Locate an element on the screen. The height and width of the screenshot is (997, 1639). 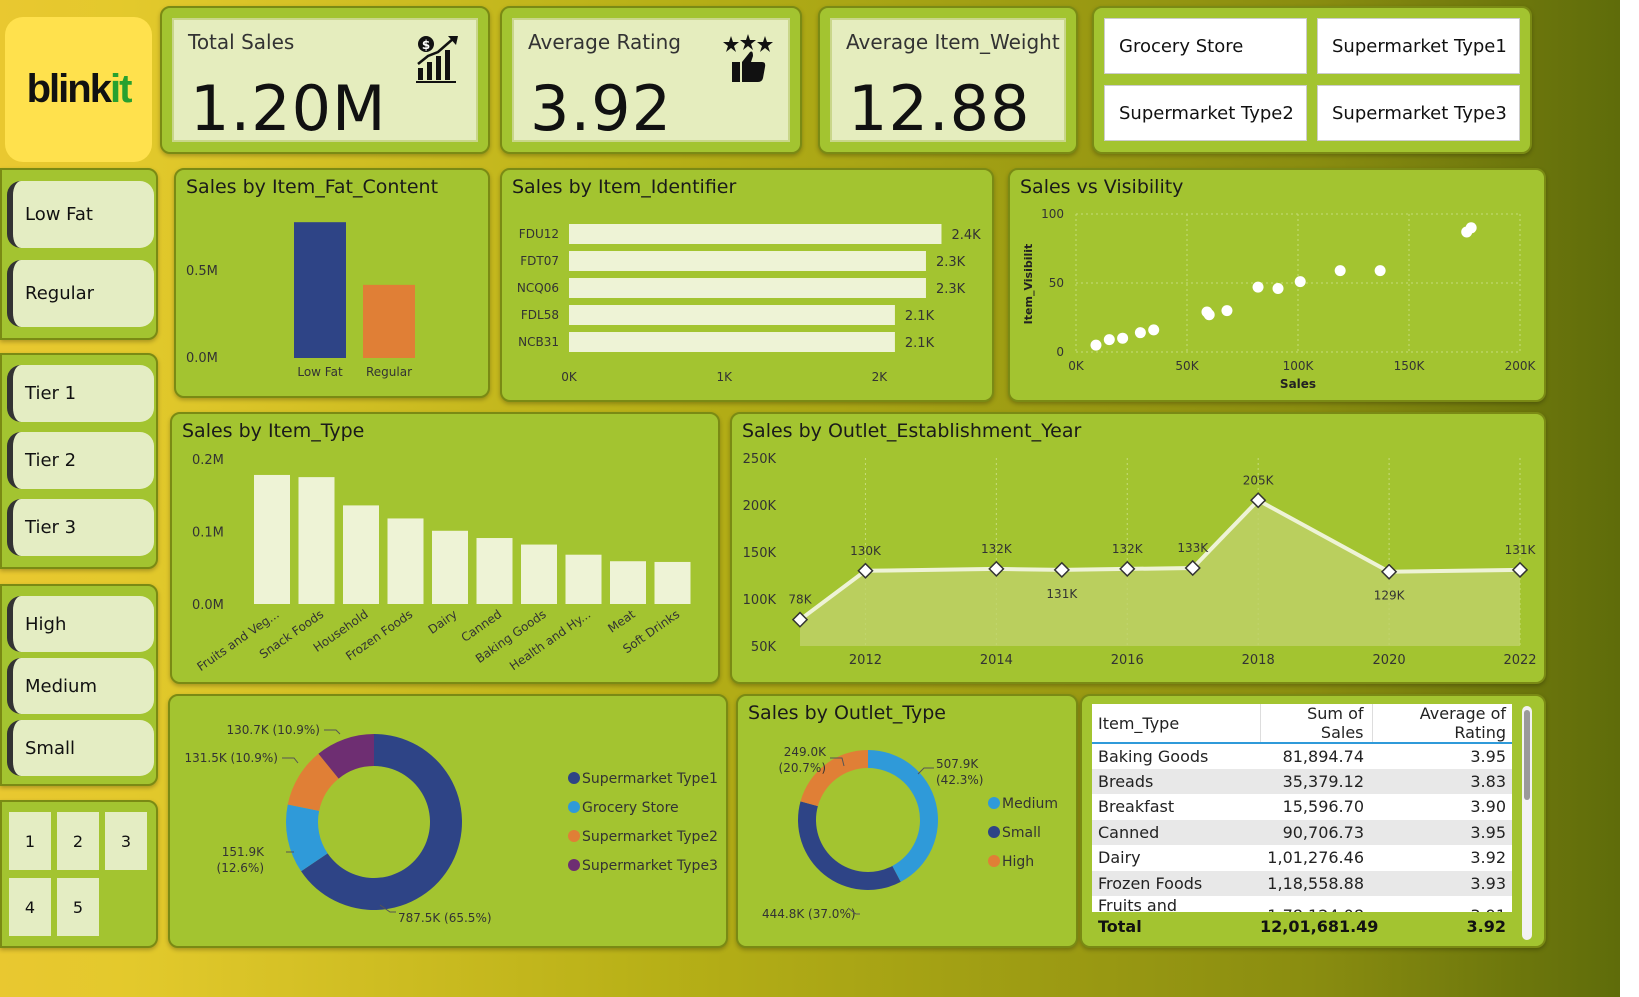
column-header: Average of Rating is located at coordinates (1442, 723).